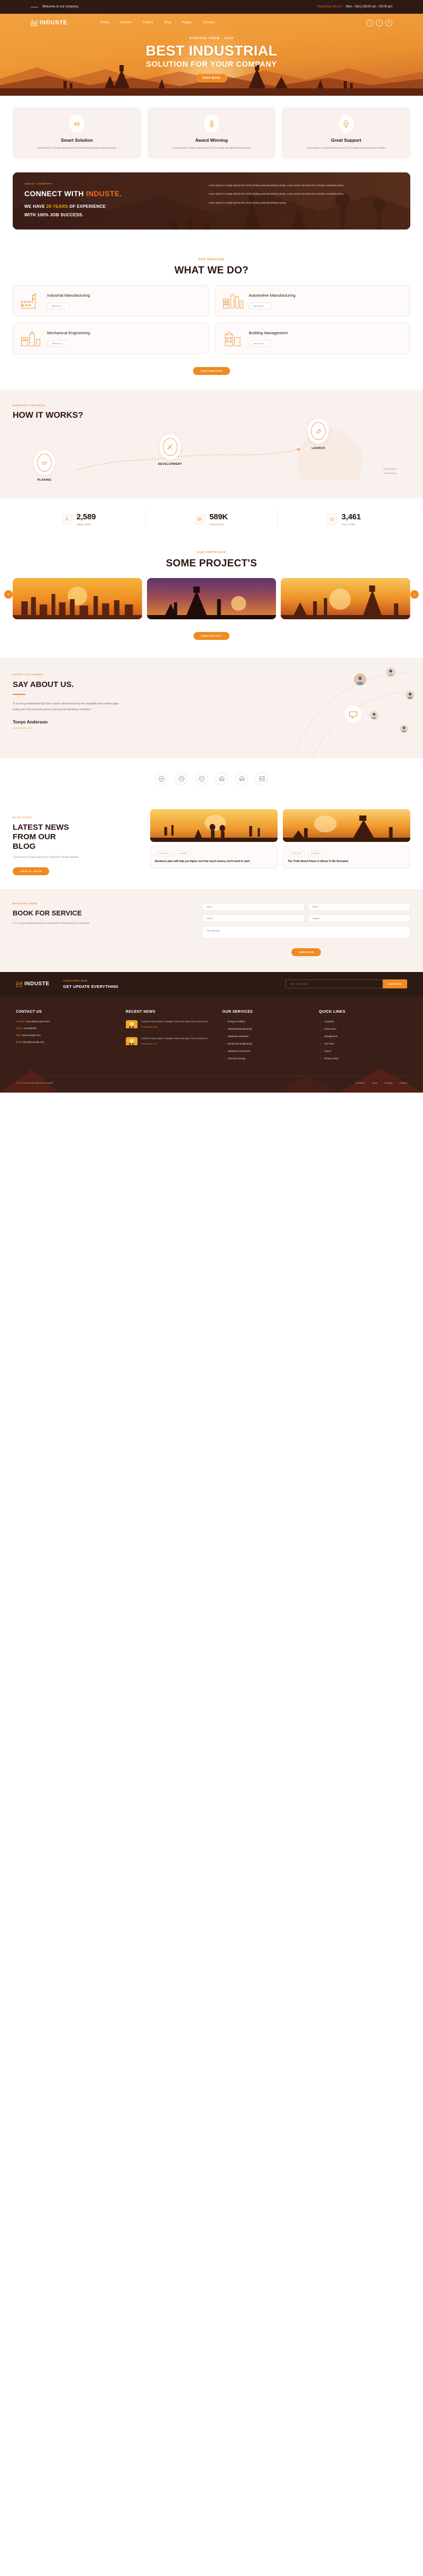 The width and height of the screenshot is (423, 2576). I want to click on service-card: Automotive Manufacturing DETAILS →, so click(312, 301).